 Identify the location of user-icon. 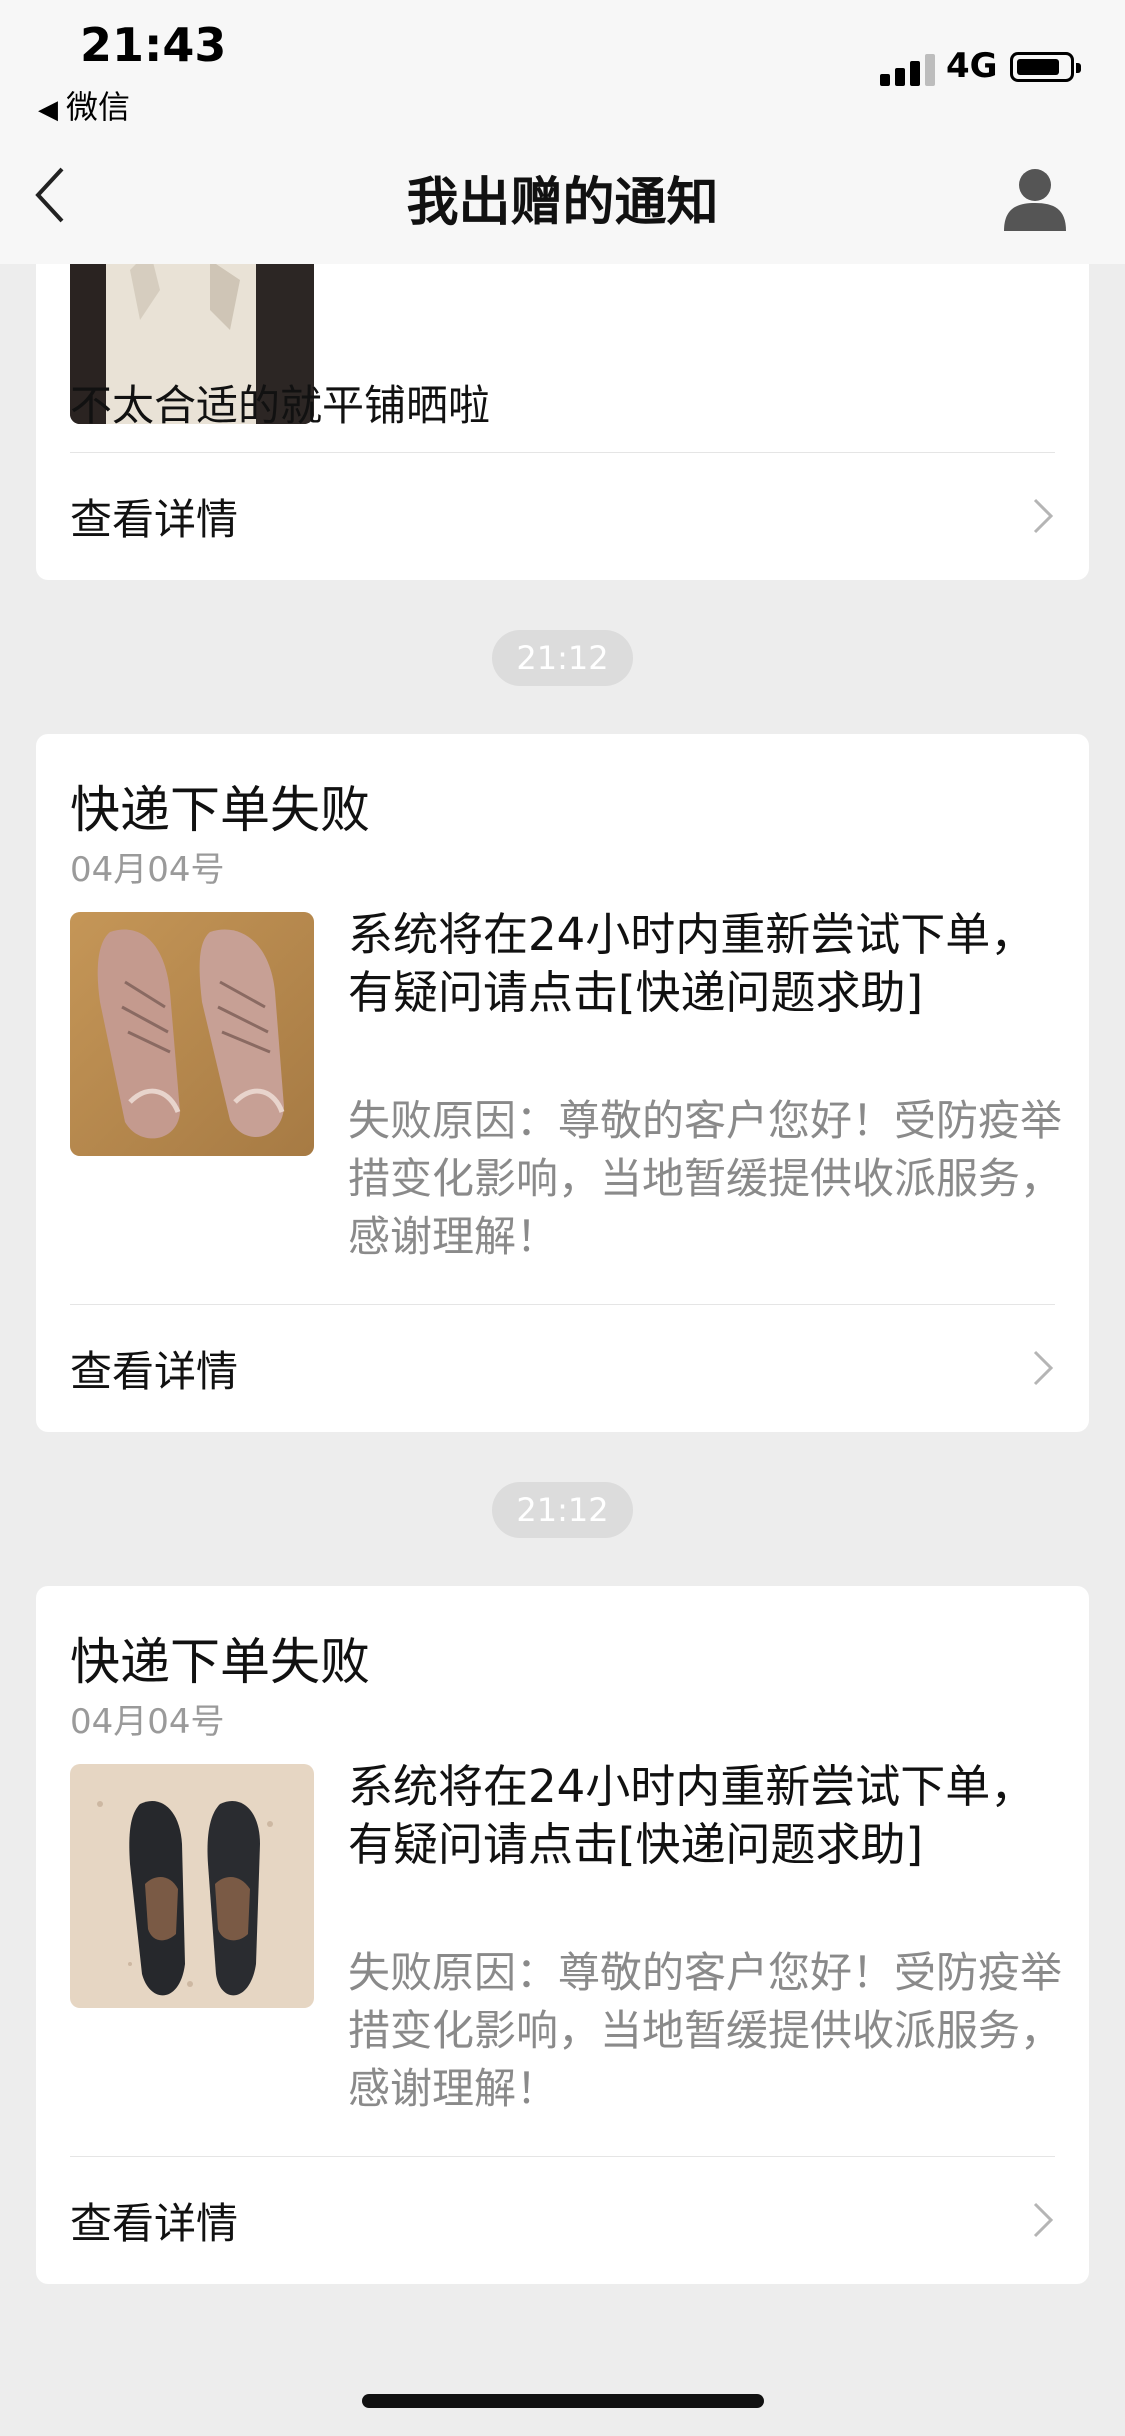
(1035, 198).